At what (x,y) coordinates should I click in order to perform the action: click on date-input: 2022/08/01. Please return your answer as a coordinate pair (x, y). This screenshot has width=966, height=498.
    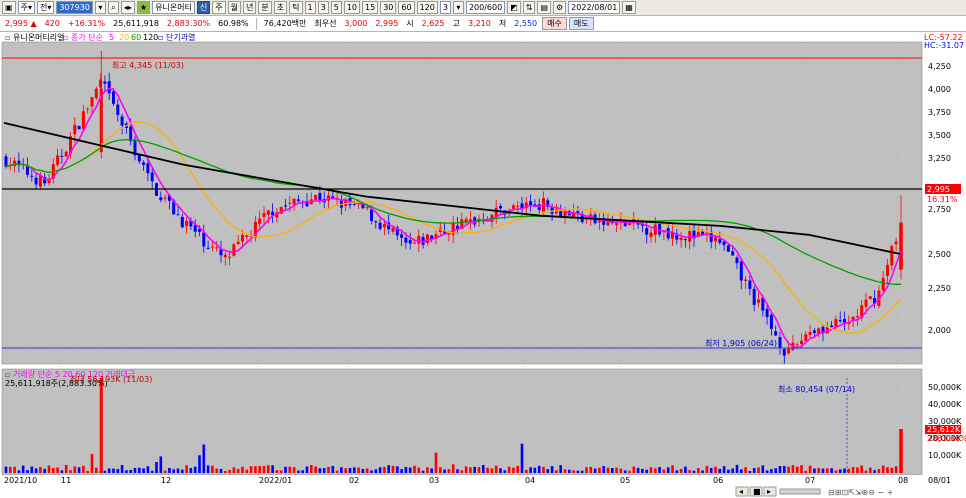
    Looking at the image, I should click on (594, 7).